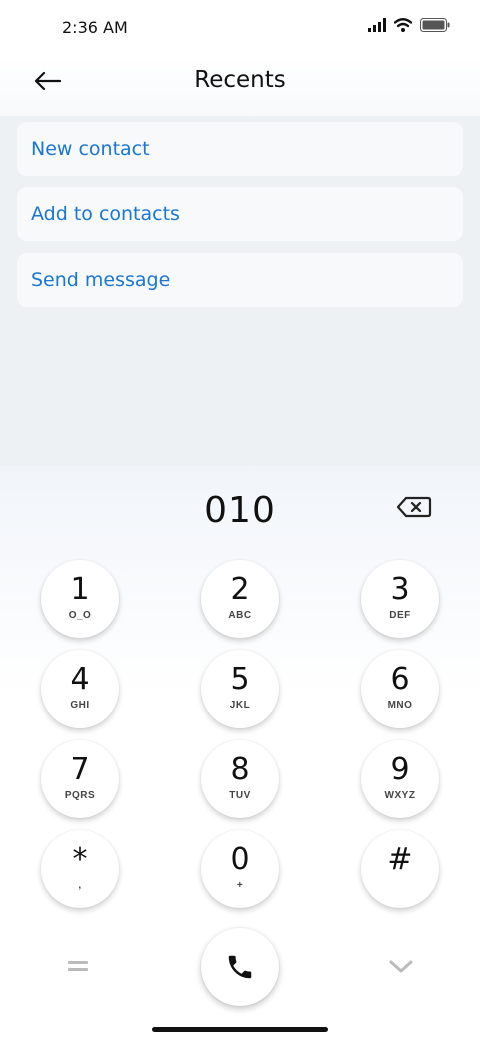  What do you see at coordinates (240, 769) in the screenshot?
I see `key-digit: 8` at bounding box center [240, 769].